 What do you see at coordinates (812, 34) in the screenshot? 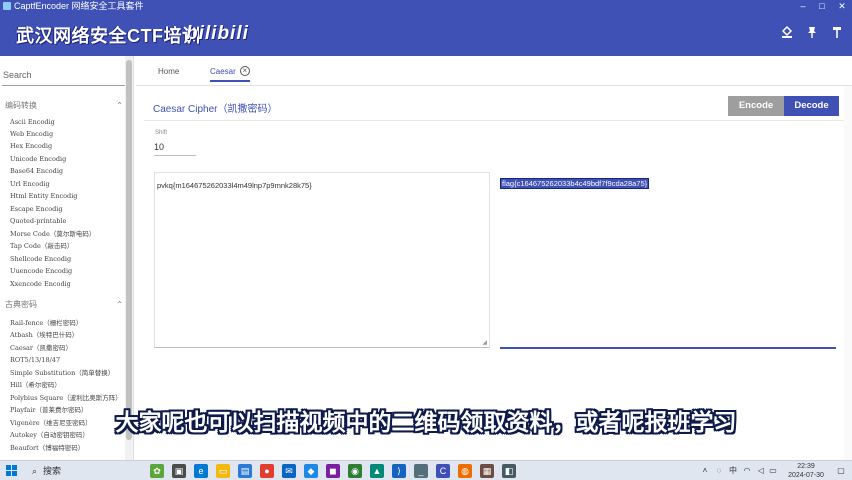
I see `pin-icon` at bounding box center [812, 34].